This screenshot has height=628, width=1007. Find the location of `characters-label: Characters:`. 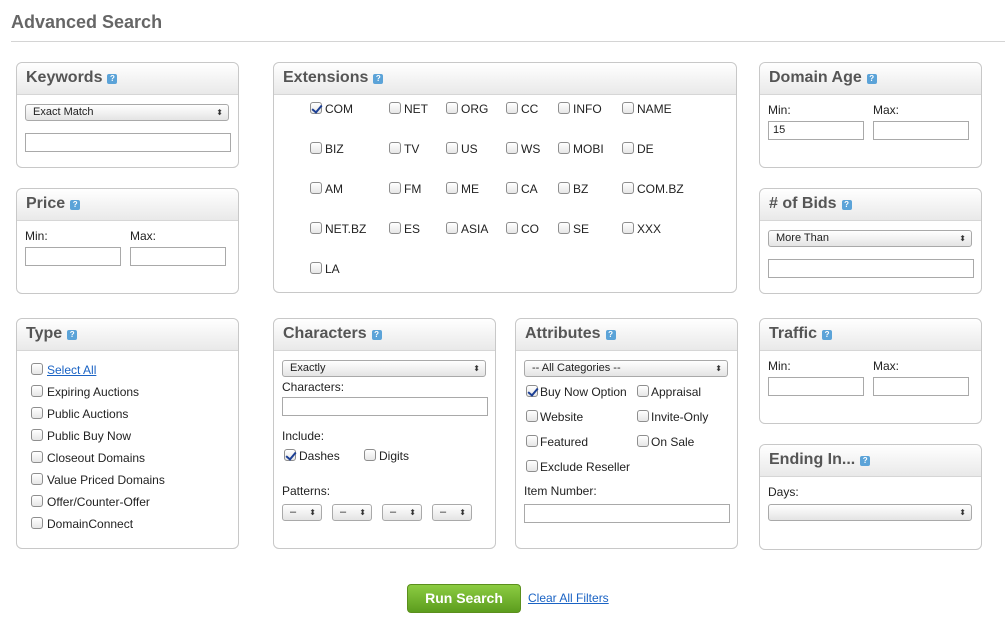

characters-label: Characters: is located at coordinates (313, 387).